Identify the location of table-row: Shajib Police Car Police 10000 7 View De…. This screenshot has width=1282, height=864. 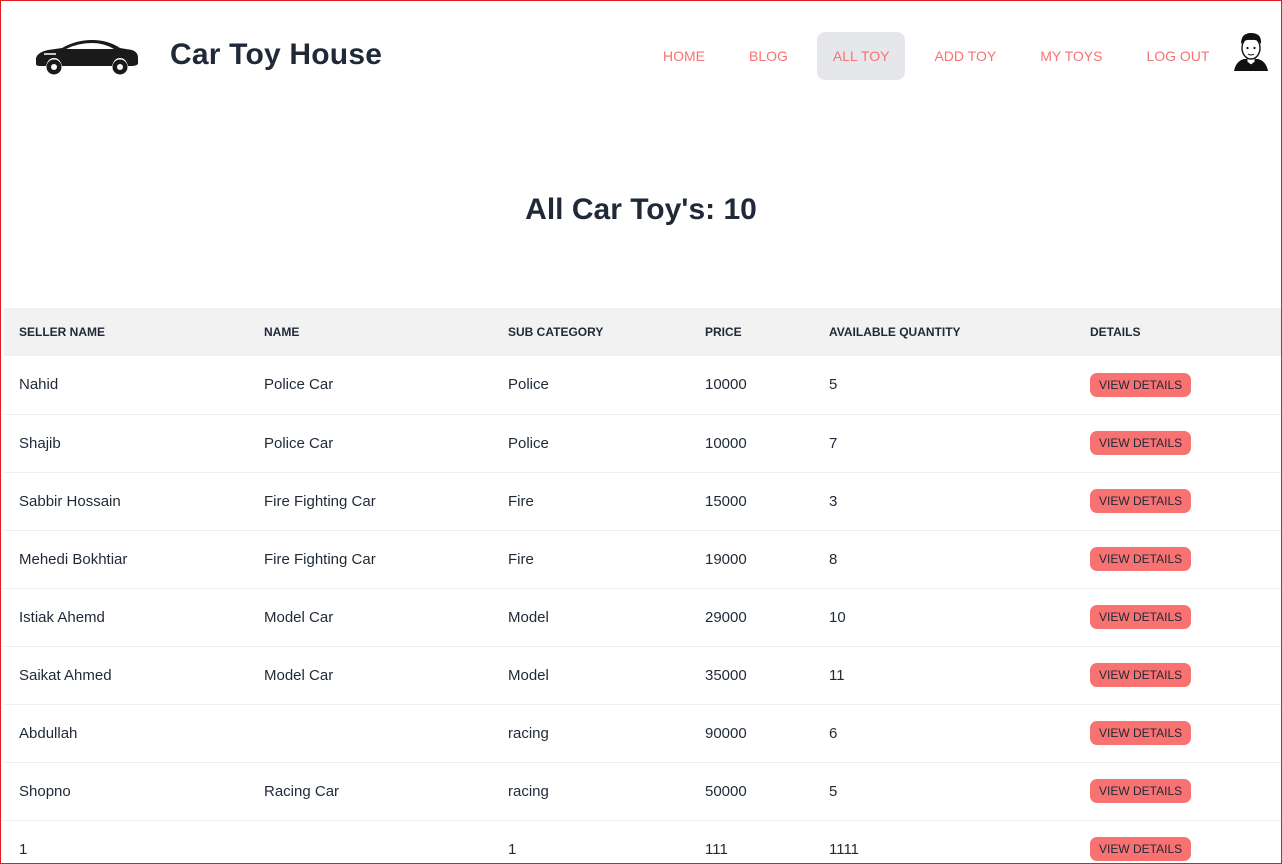
(643, 443).